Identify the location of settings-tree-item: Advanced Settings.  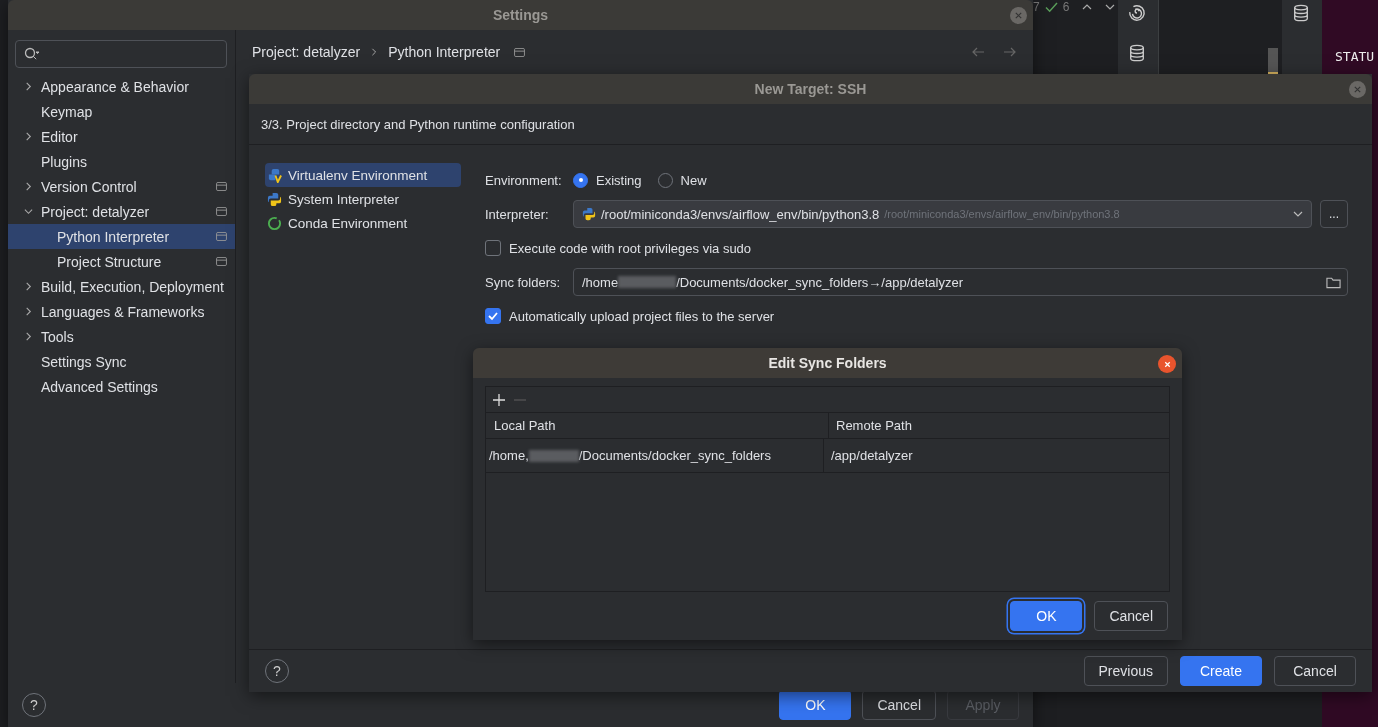
(121, 386).